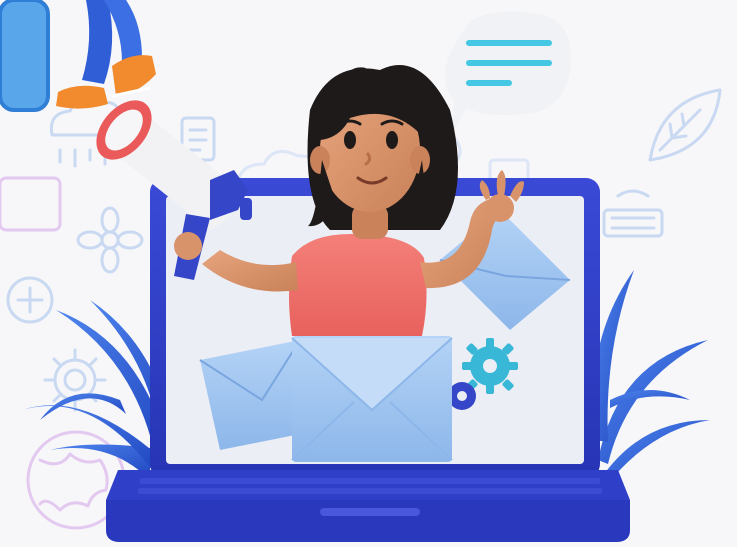 Image resolution: width=737 pixels, height=547 pixels. Describe the element at coordinates (392, 140) in the screenshot. I see `right-eye` at that location.